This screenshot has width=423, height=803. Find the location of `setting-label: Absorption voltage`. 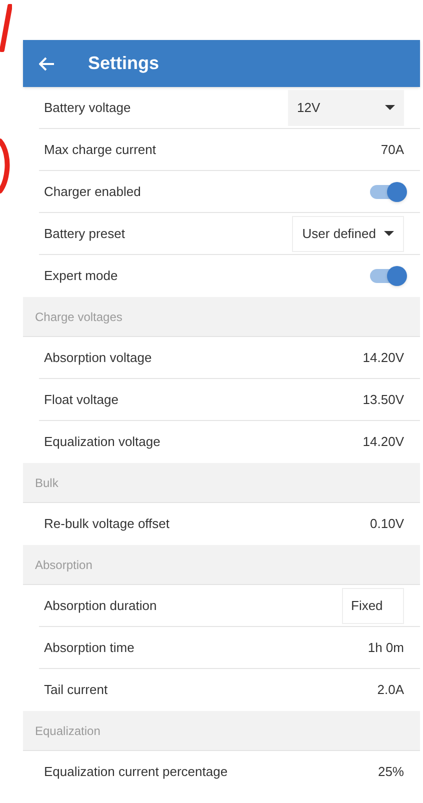

setting-label: Absorption voltage is located at coordinates (98, 357).